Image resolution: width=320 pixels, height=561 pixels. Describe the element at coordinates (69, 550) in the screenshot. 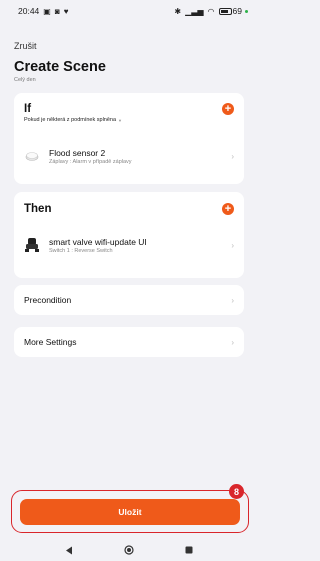

I see `back-icon` at that location.